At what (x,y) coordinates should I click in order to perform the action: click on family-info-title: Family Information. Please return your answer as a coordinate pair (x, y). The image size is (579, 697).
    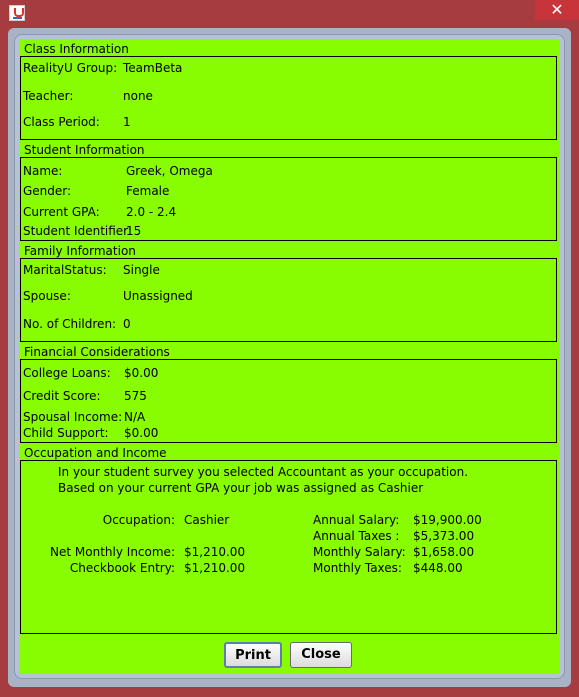
    Looking at the image, I should click on (80, 251).